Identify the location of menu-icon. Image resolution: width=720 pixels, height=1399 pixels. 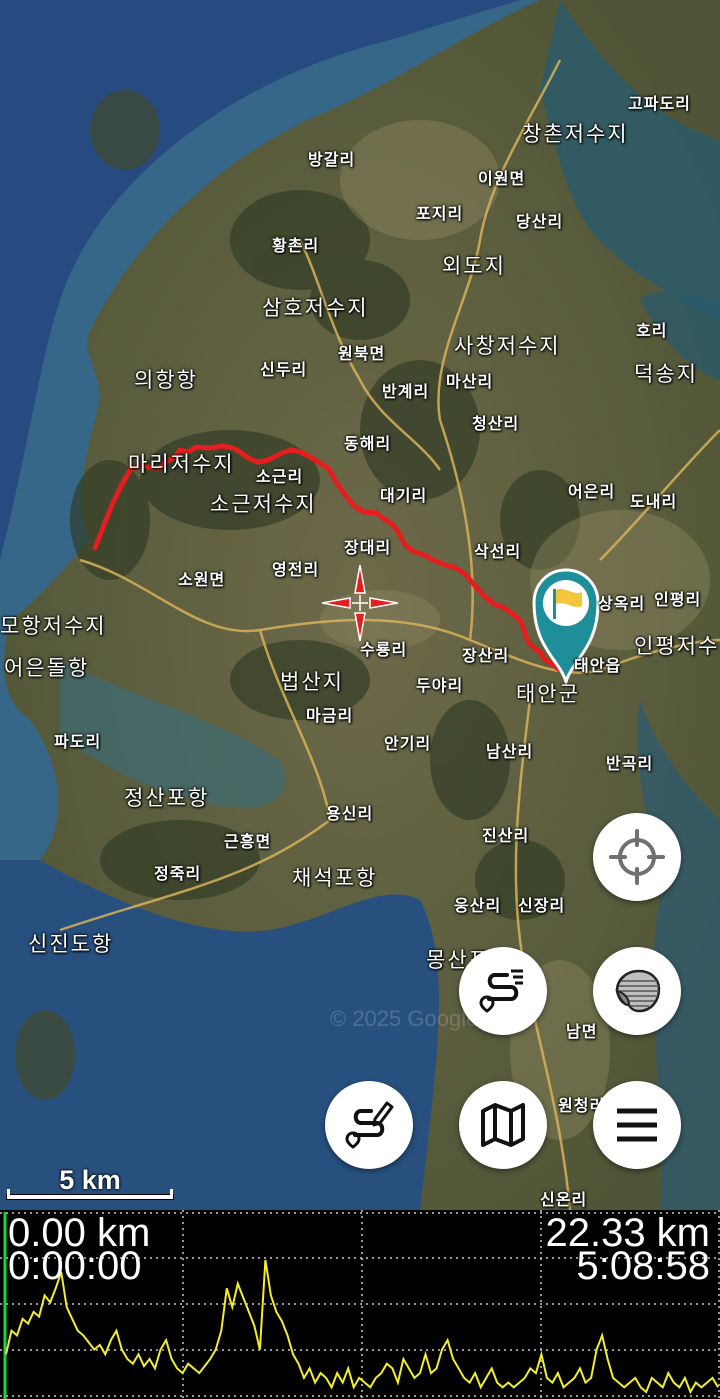
(637, 1125).